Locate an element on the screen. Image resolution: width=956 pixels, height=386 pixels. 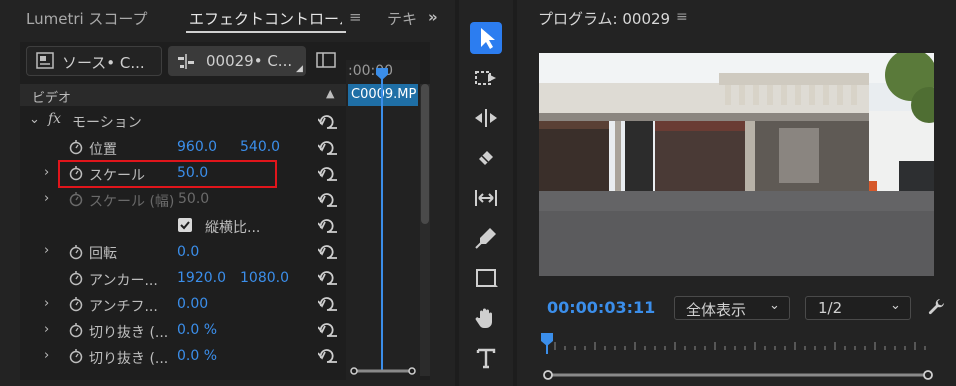
dropdown-corner-icon: ◢ is located at coordinates (299, 69).